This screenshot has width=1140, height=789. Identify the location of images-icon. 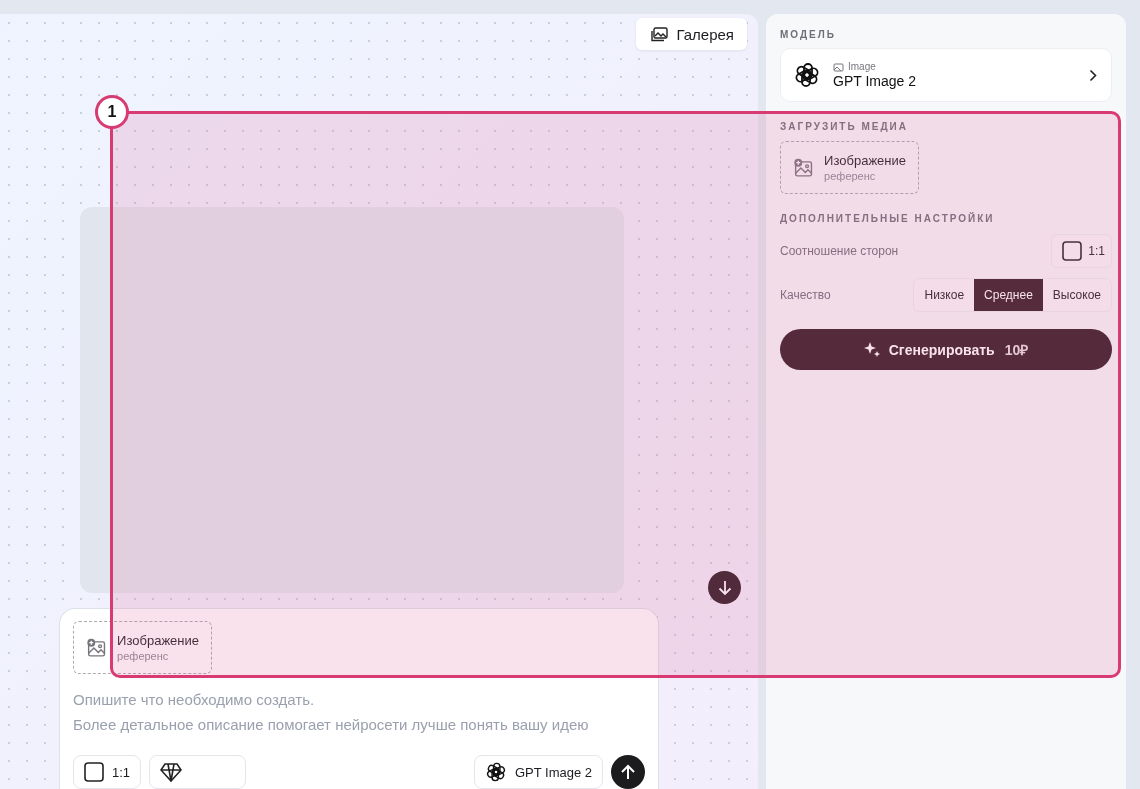
(660, 34).